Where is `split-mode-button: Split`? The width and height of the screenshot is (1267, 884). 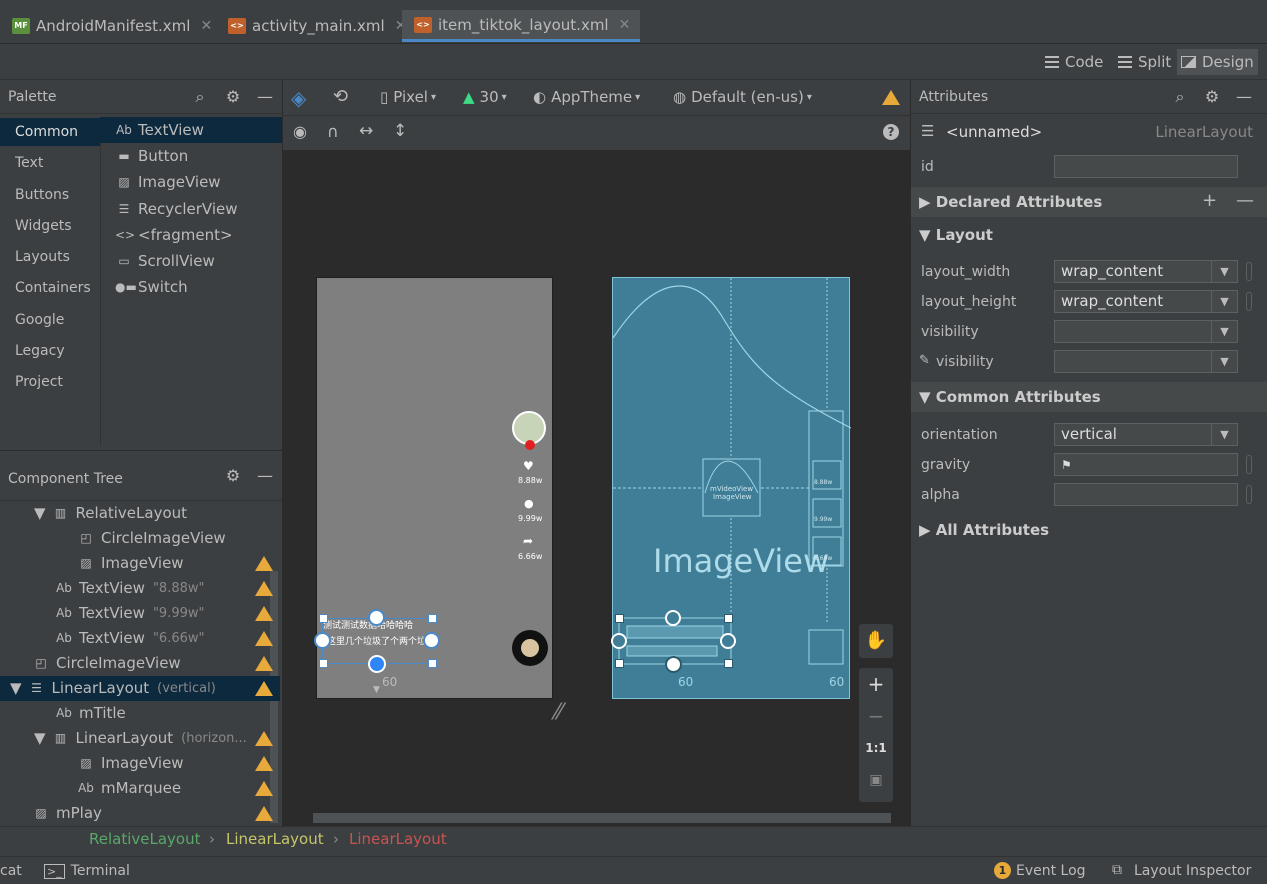
split-mode-button: Split is located at coordinates (1144, 62).